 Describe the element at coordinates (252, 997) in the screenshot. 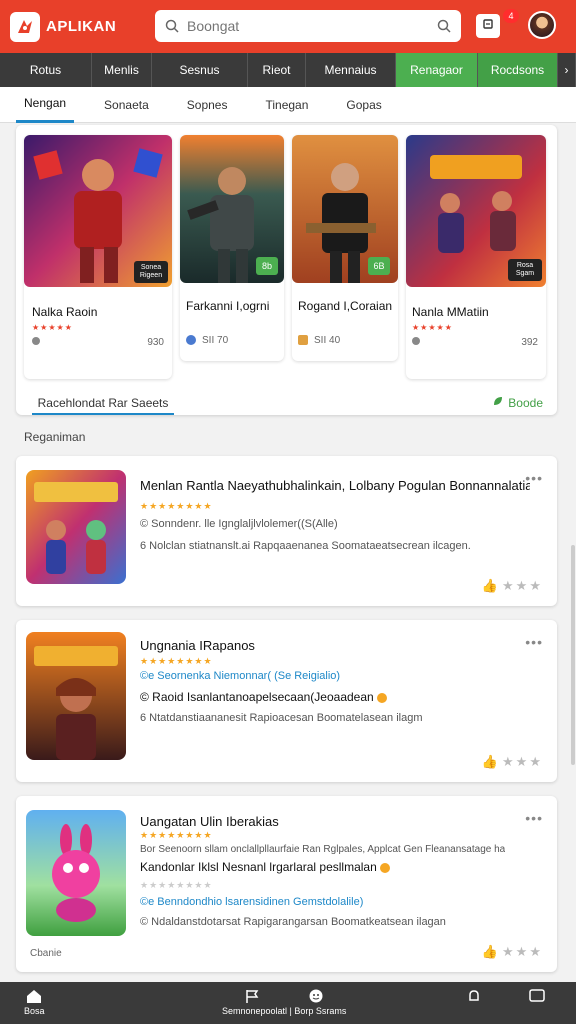

I see `flag-icon` at that location.